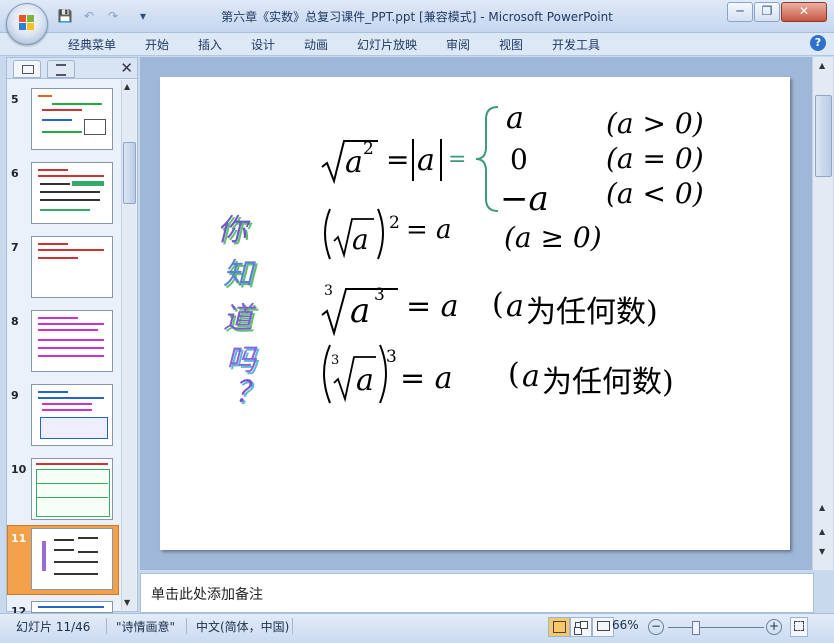 The height and width of the screenshot is (643, 834). What do you see at coordinates (818, 43) in the screenshot?
I see `help-icon: ?` at bounding box center [818, 43].